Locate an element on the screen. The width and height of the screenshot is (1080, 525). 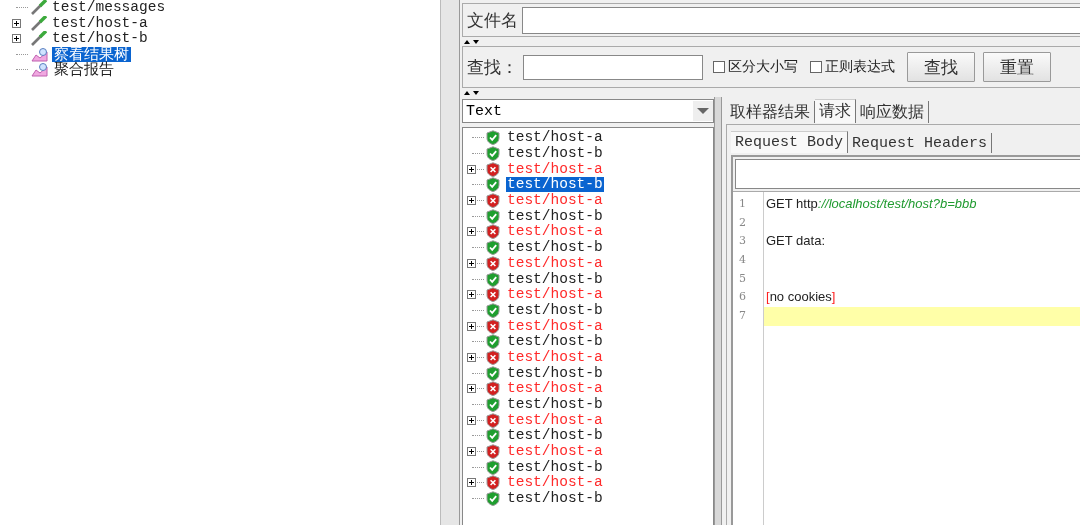
line-number: 3 is located at coordinates (742, 241).